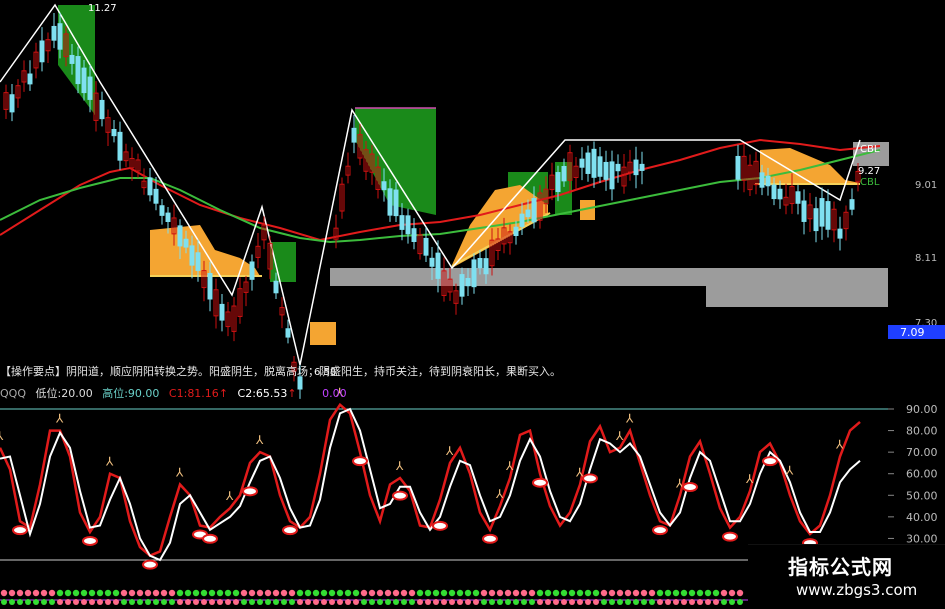 This screenshot has height=609, width=945. I want to click on legend-c1-label: C1:, so click(178, 393).